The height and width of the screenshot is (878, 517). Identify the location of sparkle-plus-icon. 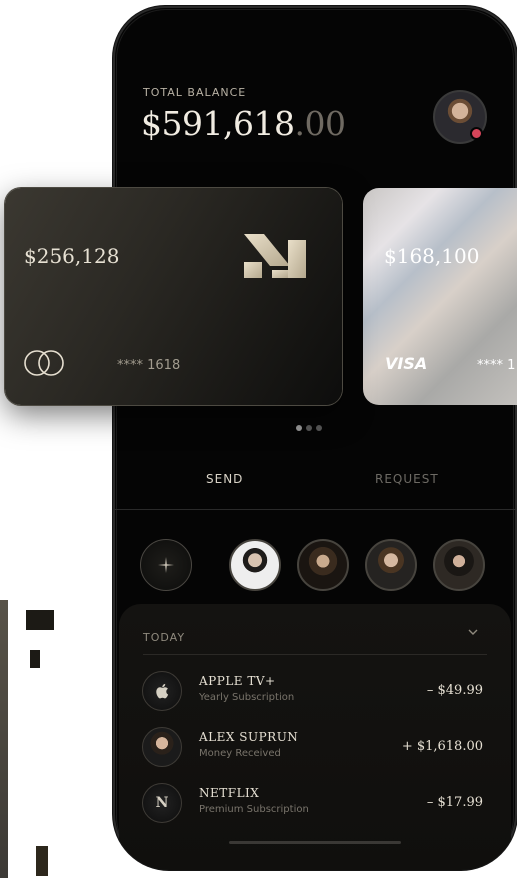
(166, 565).